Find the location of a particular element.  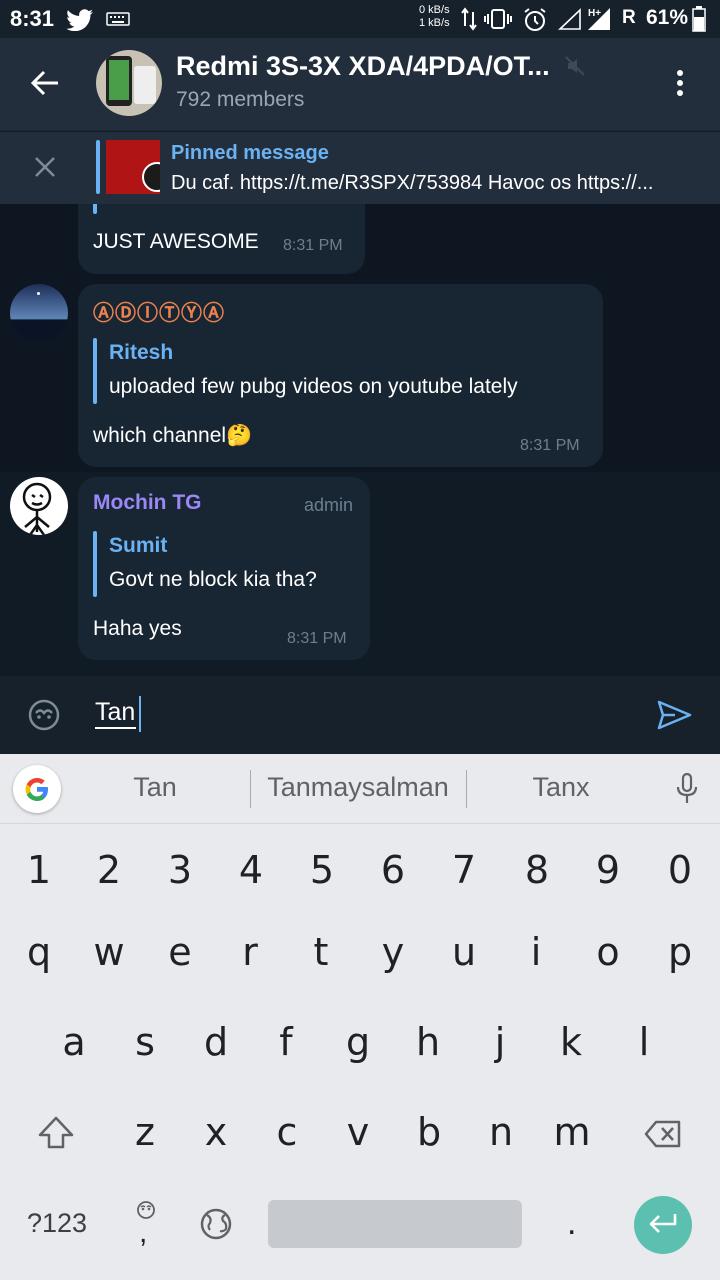

alarm-icon is located at coordinates (535, 19).